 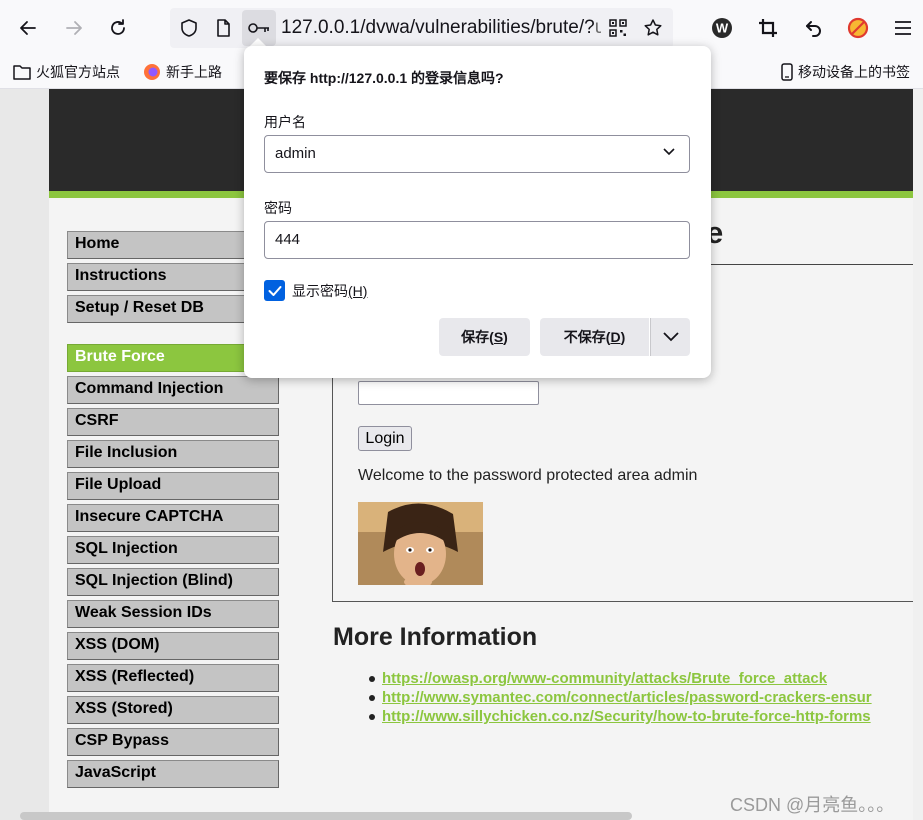 What do you see at coordinates (173, 486) in the screenshot?
I see `menu-item-file-upload: File Upload` at bounding box center [173, 486].